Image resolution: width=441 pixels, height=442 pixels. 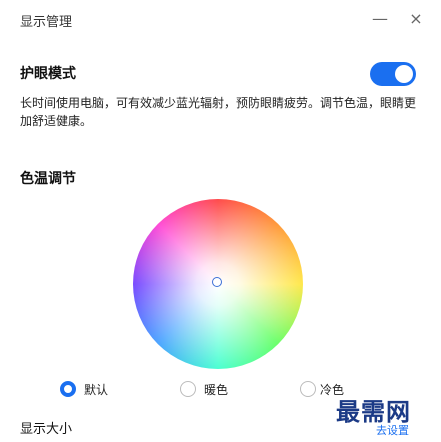 I want to click on close-button: ×, so click(x=416, y=19).